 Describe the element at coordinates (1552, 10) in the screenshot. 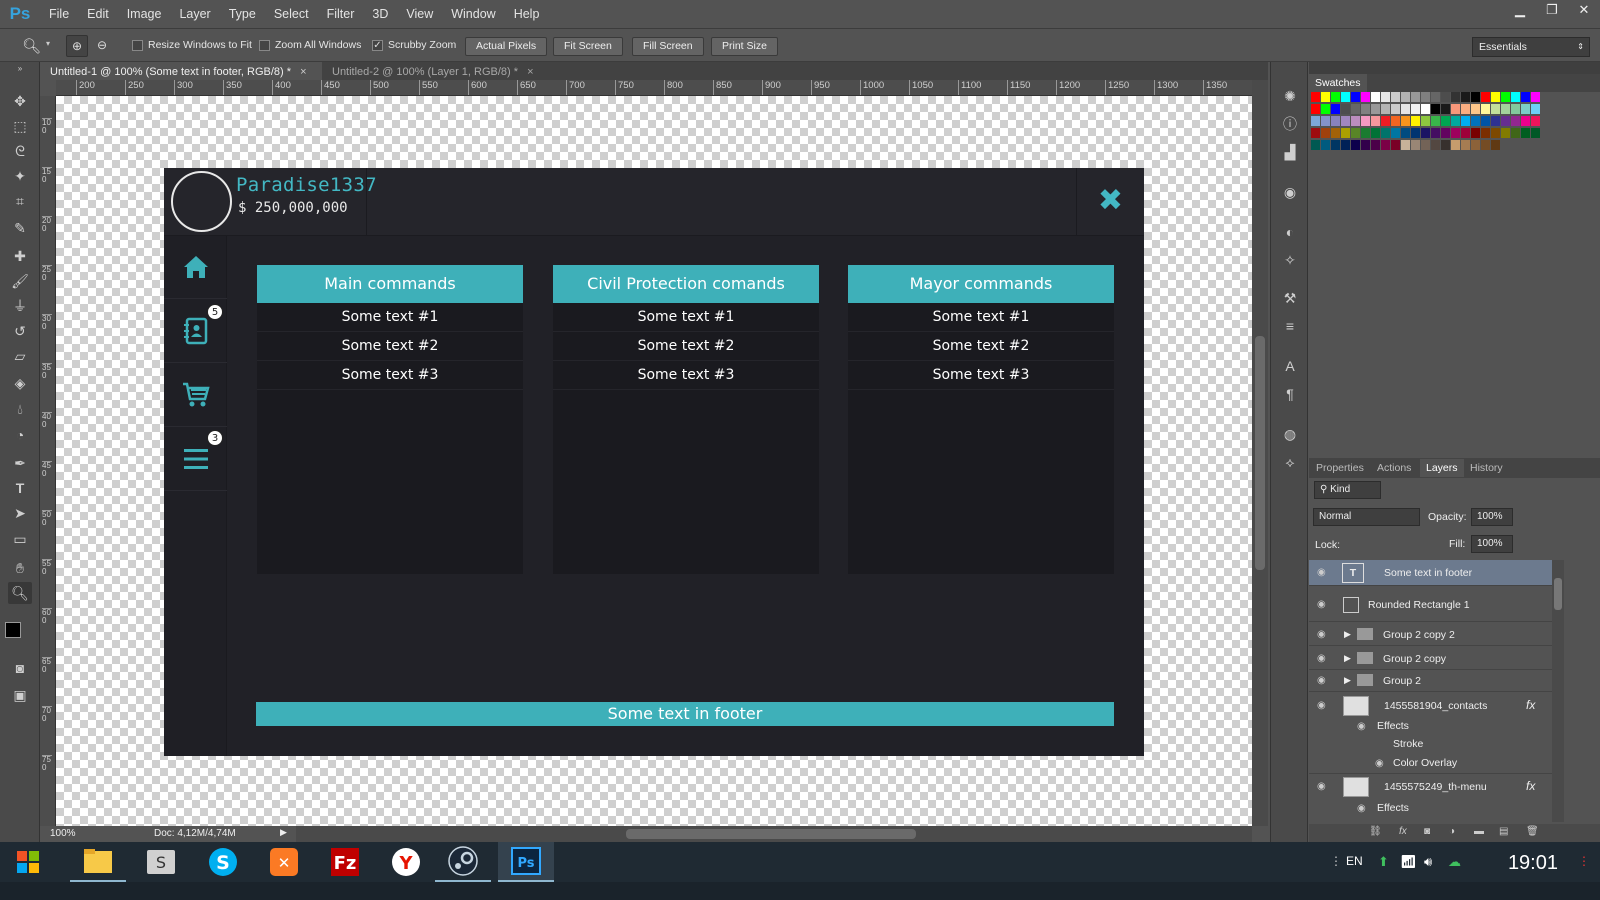

I see `restore-button: ❐` at that location.